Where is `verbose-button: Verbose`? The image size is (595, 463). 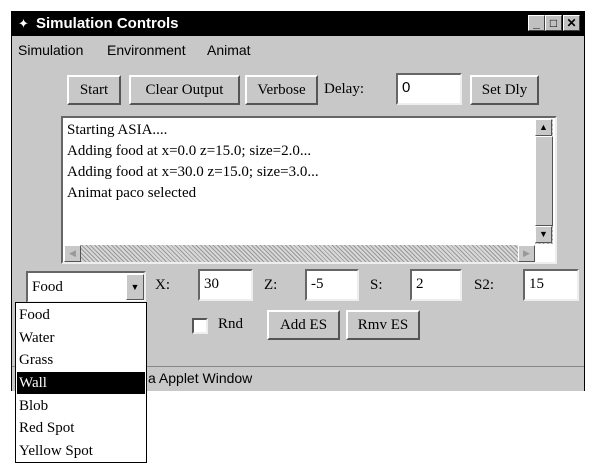
verbose-button: Verbose is located at coordinates (281, 90).